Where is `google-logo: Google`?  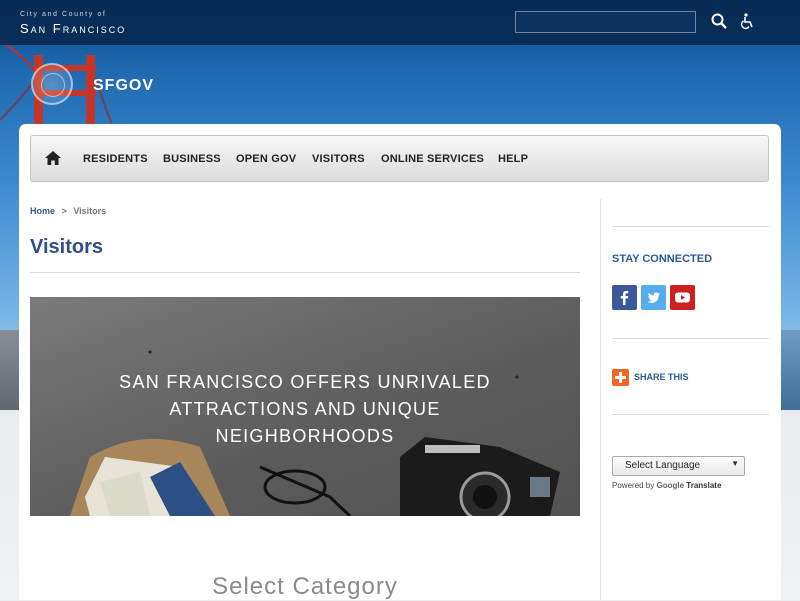 google-logo: Google is located at coordinates (670, 485).